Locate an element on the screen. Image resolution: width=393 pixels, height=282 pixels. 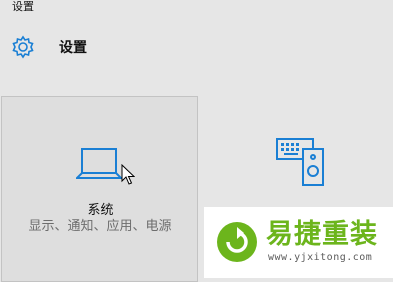
tile-system-description: 显示、通知、应用、电源 is located at coordinates (100, 226).